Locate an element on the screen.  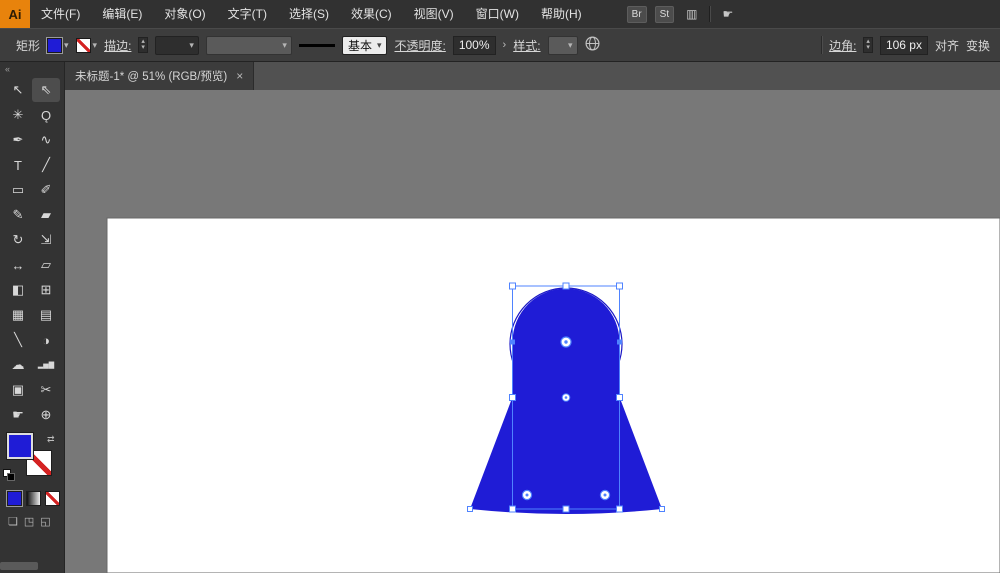
mesh-tool: ▦ is located at coordinates (18, 315).